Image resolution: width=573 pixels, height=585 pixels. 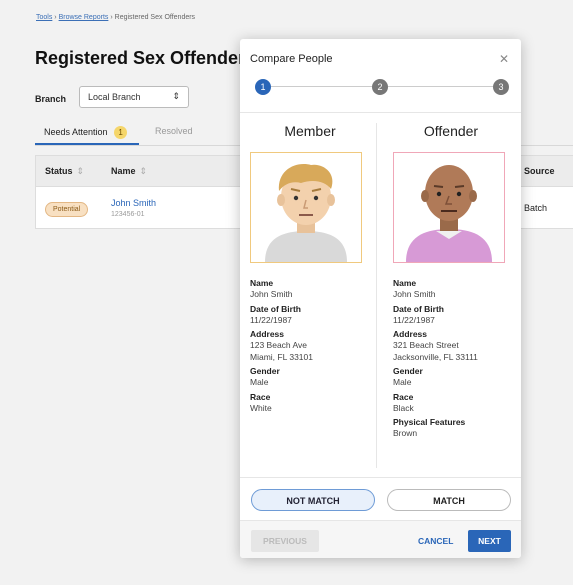 I want to click on offender-physical-features-value: Brown, so click(x=405, y=433).